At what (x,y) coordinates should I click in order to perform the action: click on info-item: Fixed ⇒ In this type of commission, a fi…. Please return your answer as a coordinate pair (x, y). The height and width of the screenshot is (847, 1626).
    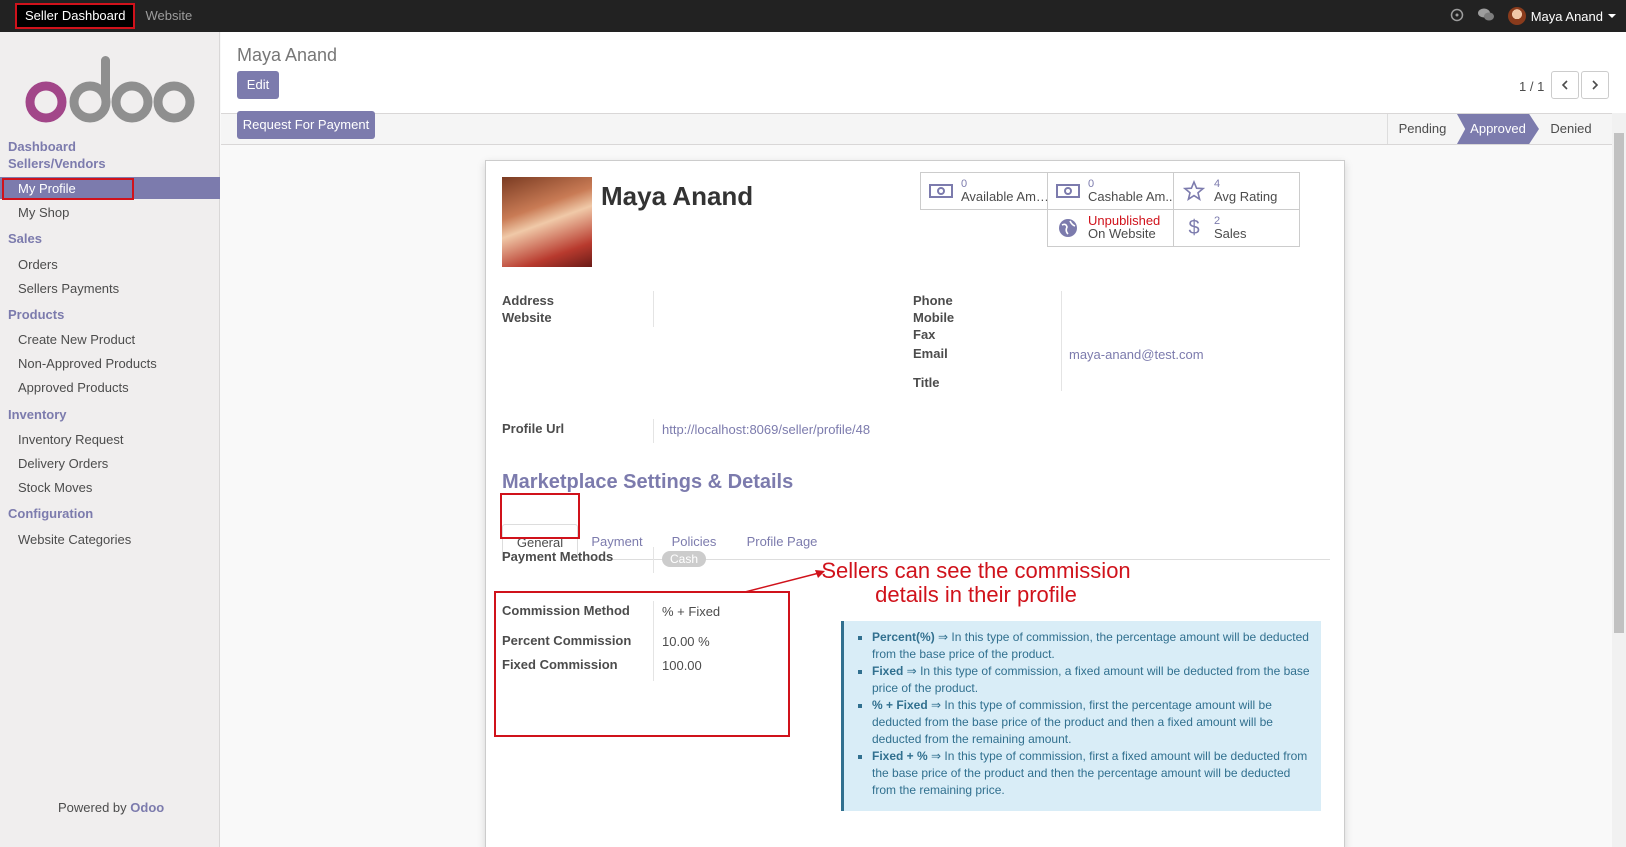
    Looking at the image, I should click on (1091, 680).